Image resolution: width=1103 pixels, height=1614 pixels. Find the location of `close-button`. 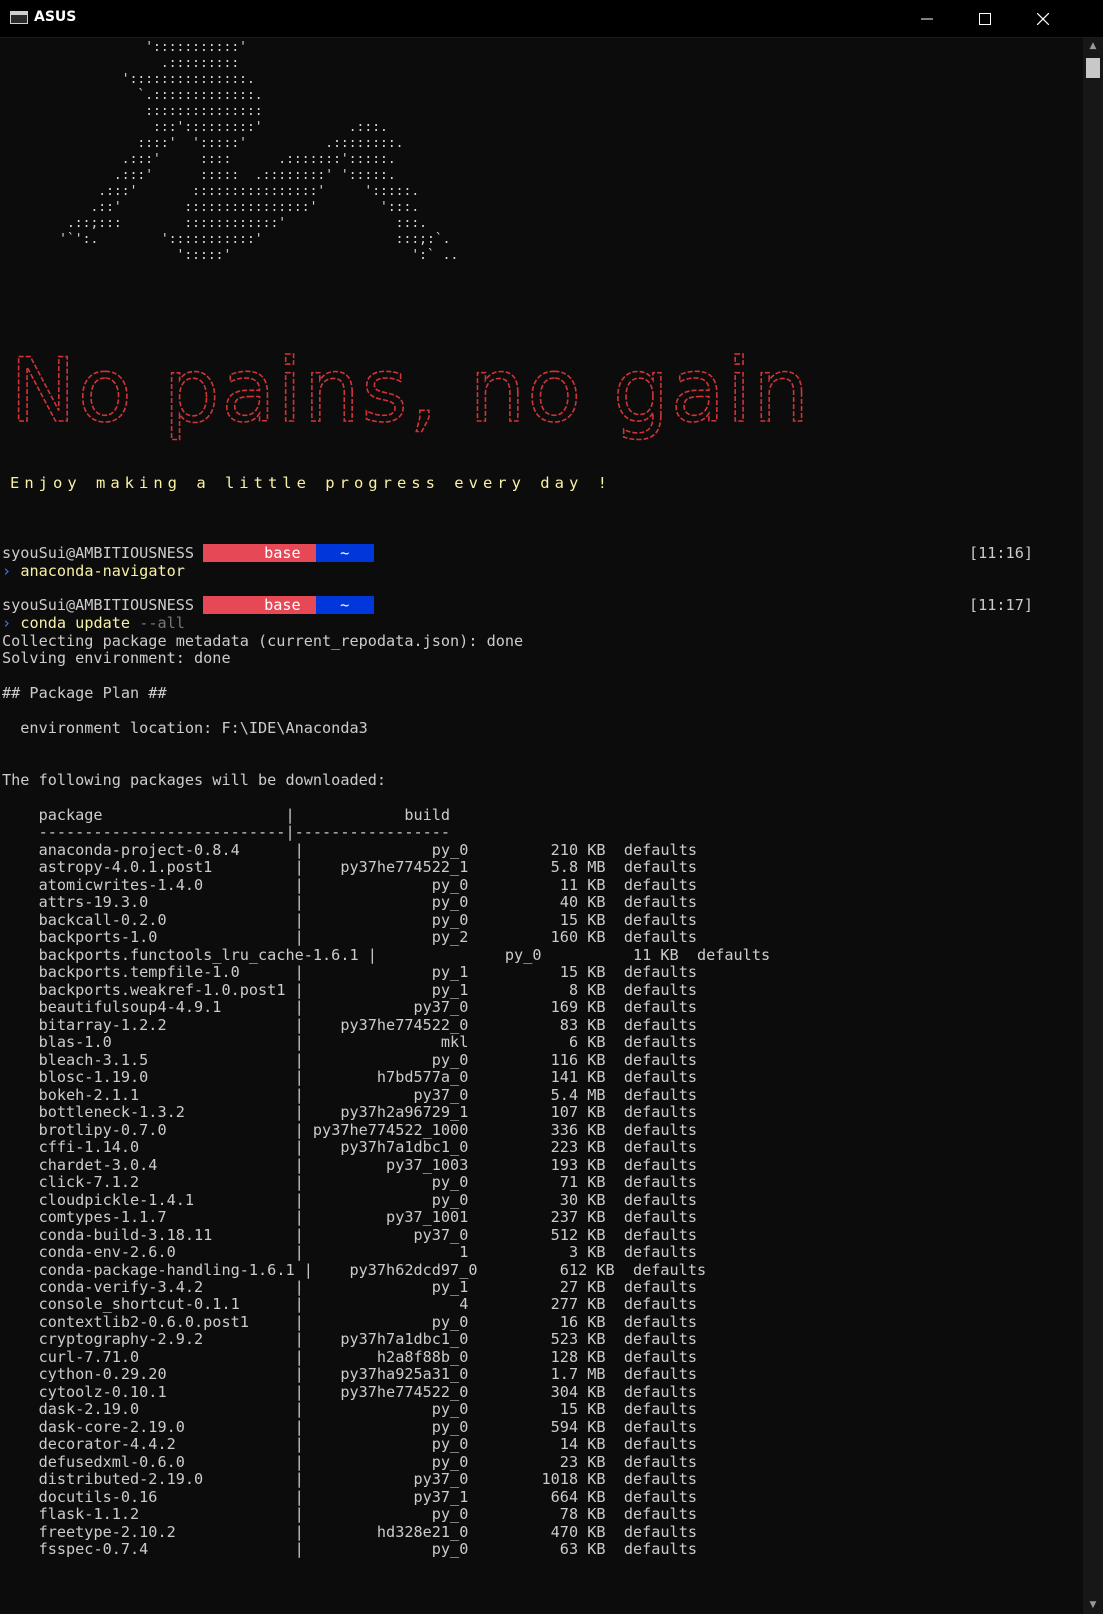

close-button is located at coordinates (1043, 18).